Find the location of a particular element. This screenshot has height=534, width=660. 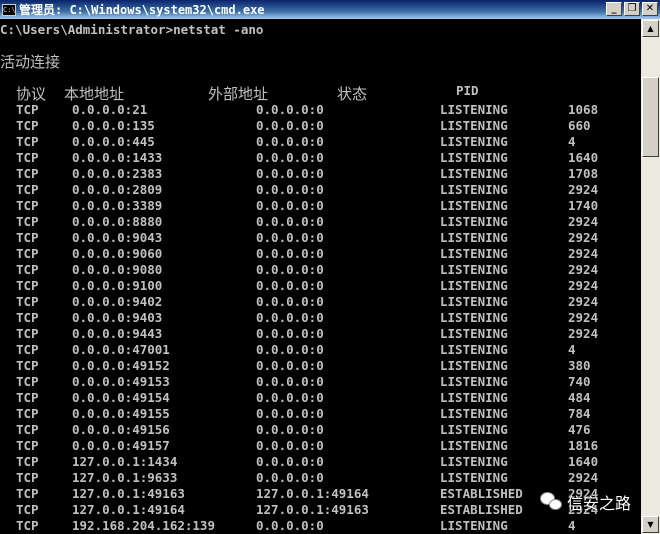

header-foreign: 外部地址 is located at coordinates (238, 94).